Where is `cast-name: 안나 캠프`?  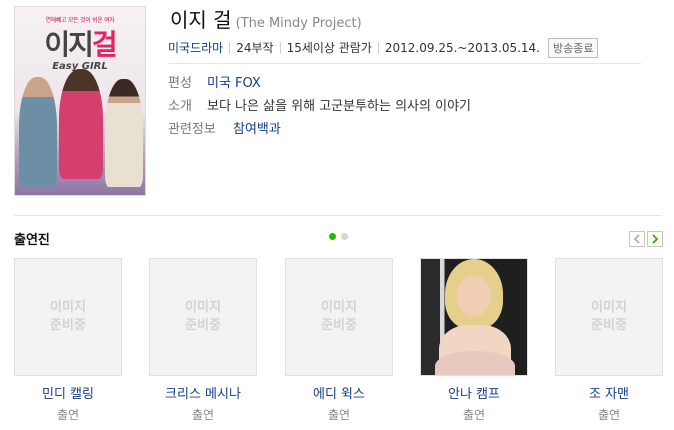
cast-name: 안나 캠프 is located at coordinates (474, 392).